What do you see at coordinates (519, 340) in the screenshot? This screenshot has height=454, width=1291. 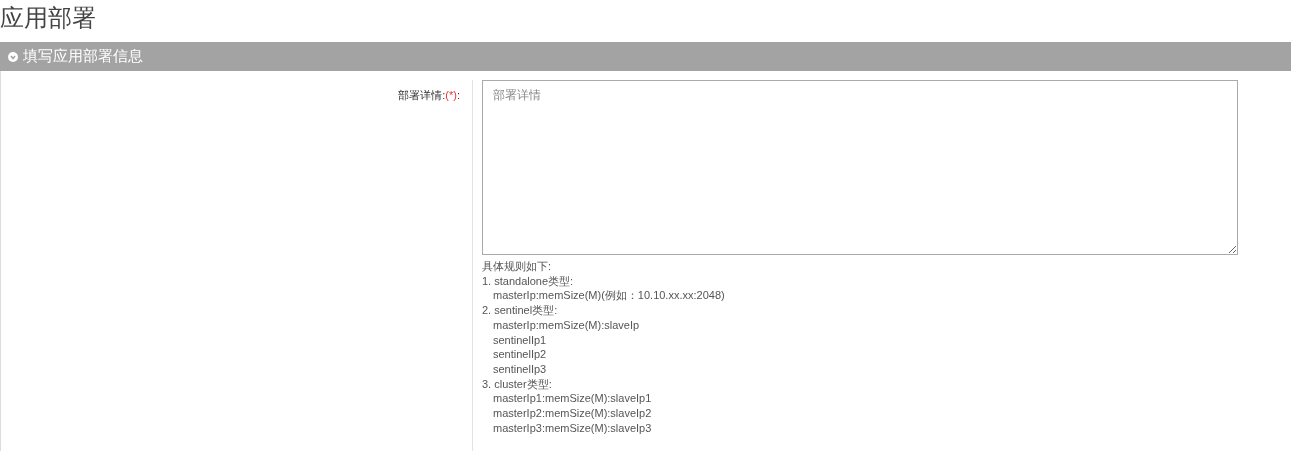 I see `rule-example: sentinelIp1` at bounding box center [519, 340].